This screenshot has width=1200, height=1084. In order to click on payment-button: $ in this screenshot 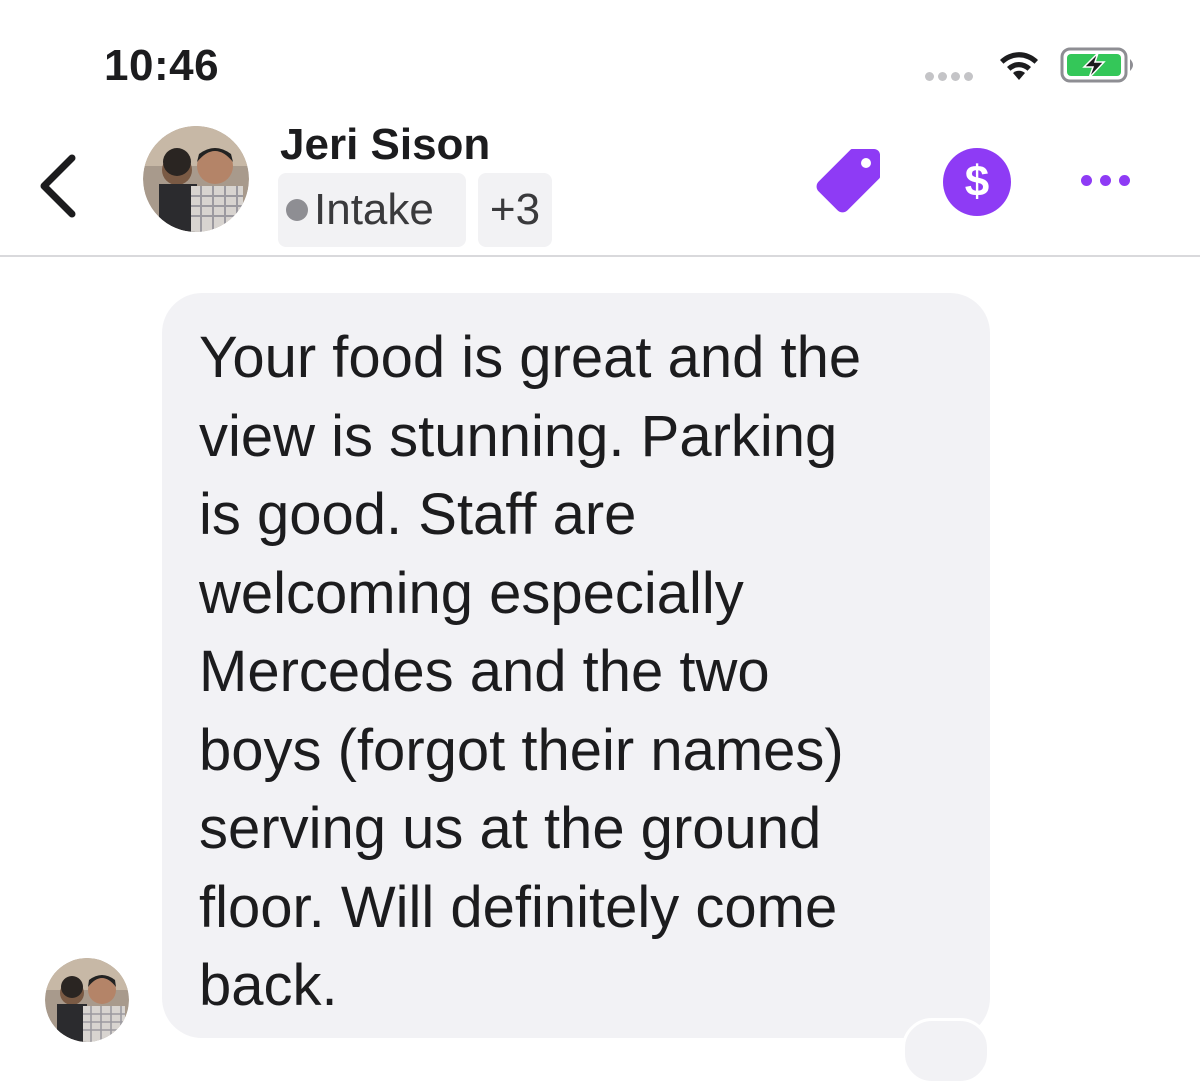, I will do `click(977, 182)`.